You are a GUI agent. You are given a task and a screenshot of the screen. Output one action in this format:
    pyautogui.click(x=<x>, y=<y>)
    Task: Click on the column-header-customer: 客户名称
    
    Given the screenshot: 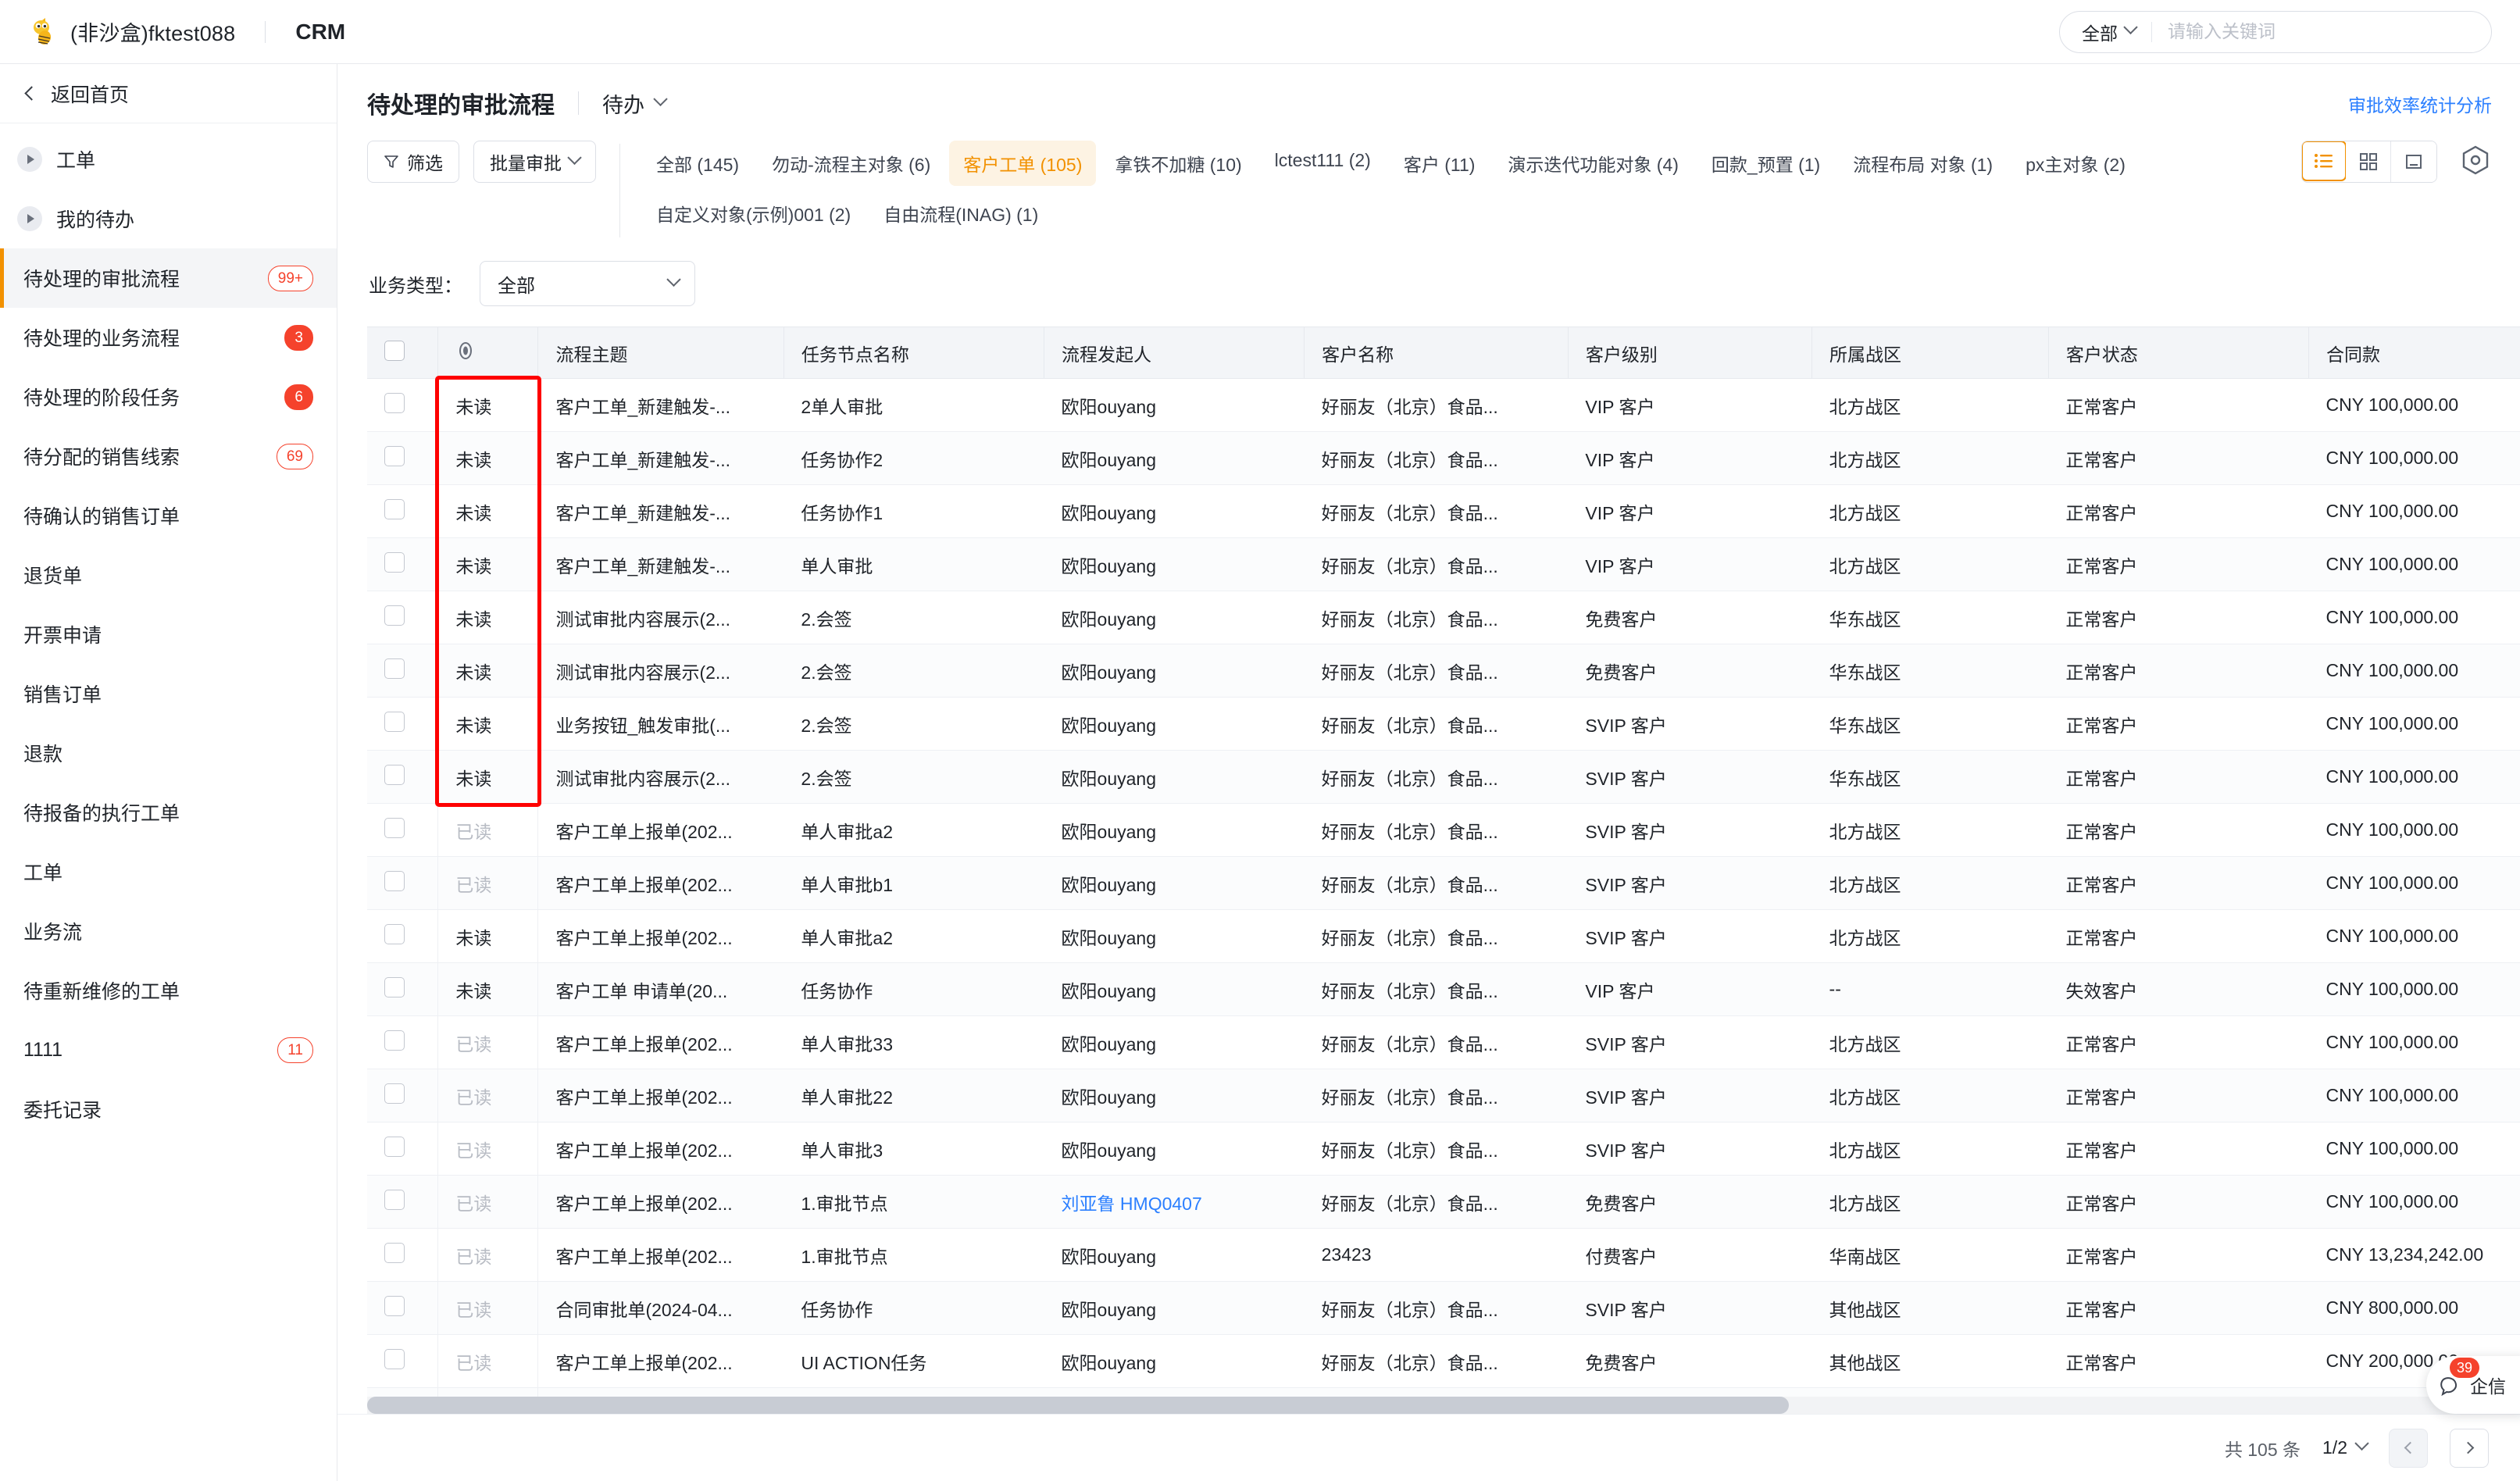 What is the action you would take?
    pyautogui.click(x=1436, y=353)
    